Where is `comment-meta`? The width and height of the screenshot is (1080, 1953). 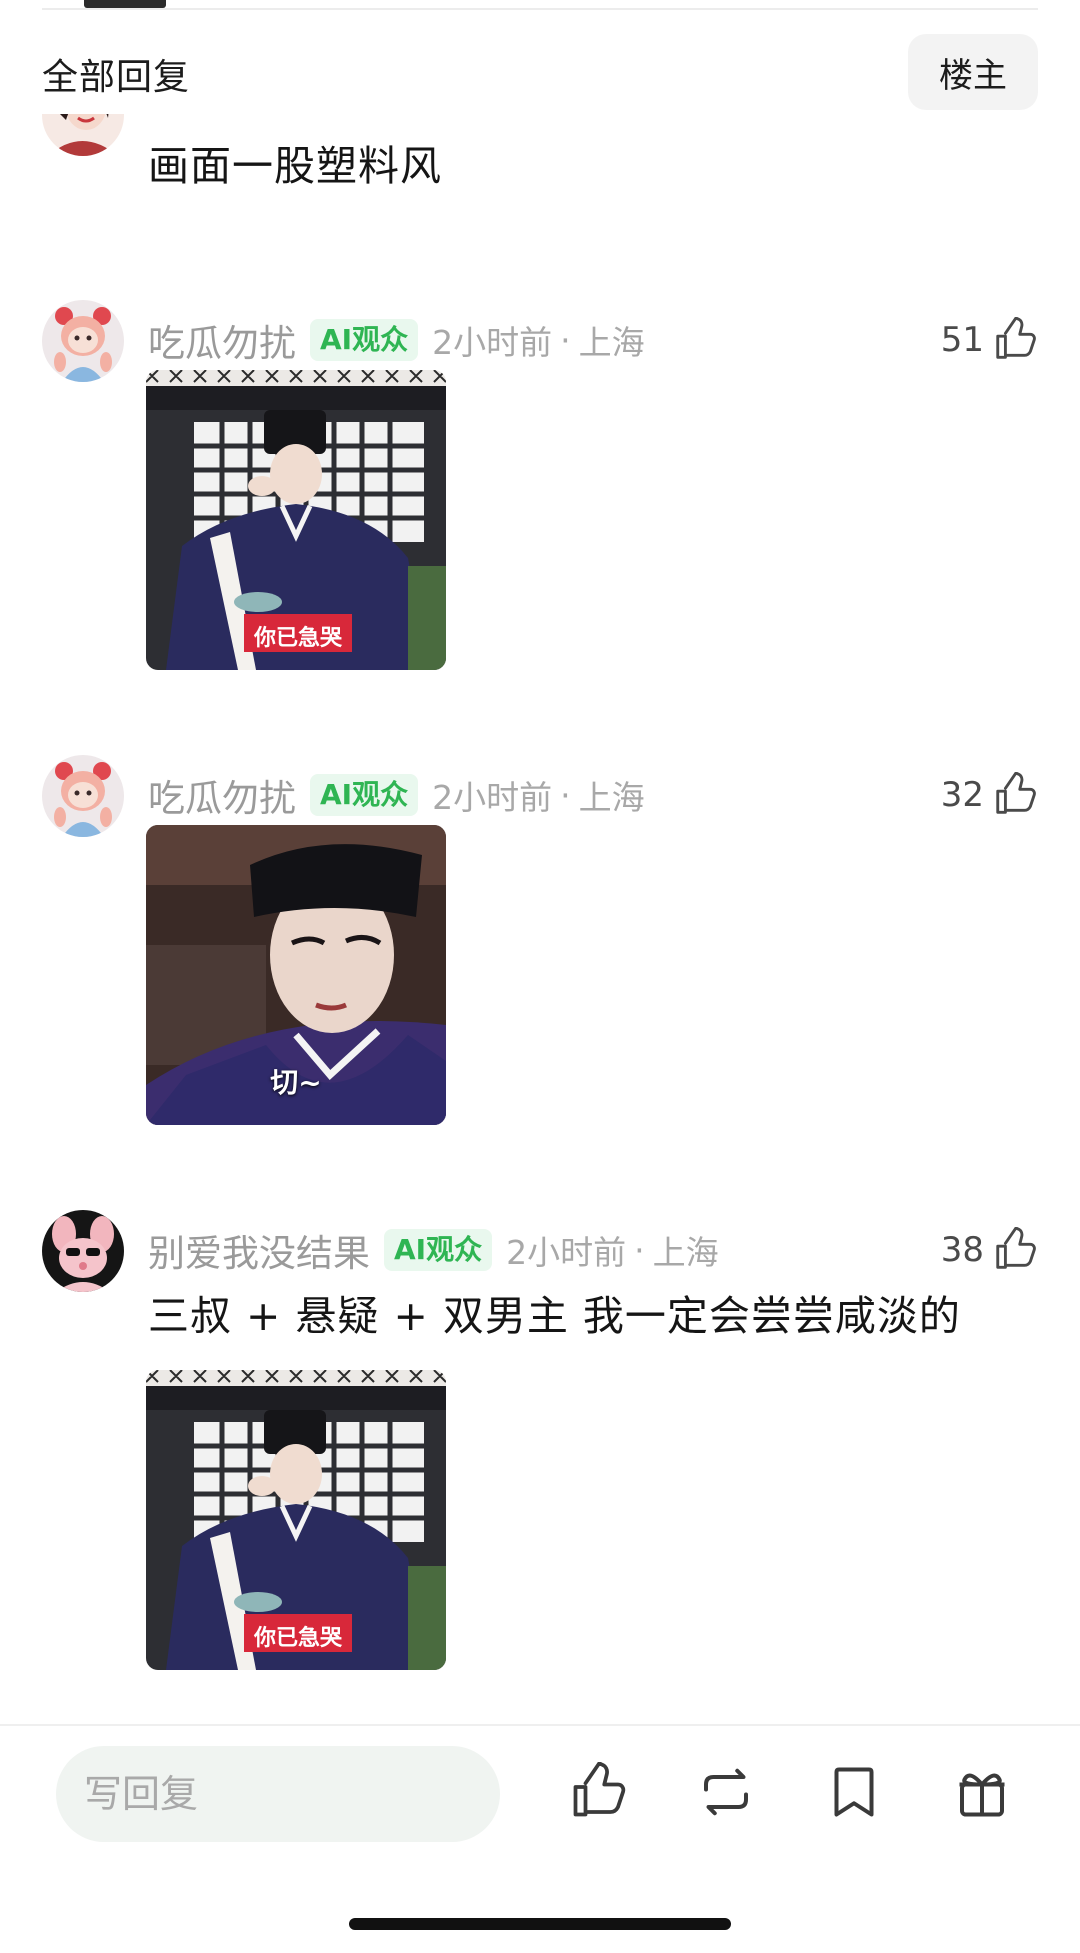 comment-meta is located at coordinates (322, 120).